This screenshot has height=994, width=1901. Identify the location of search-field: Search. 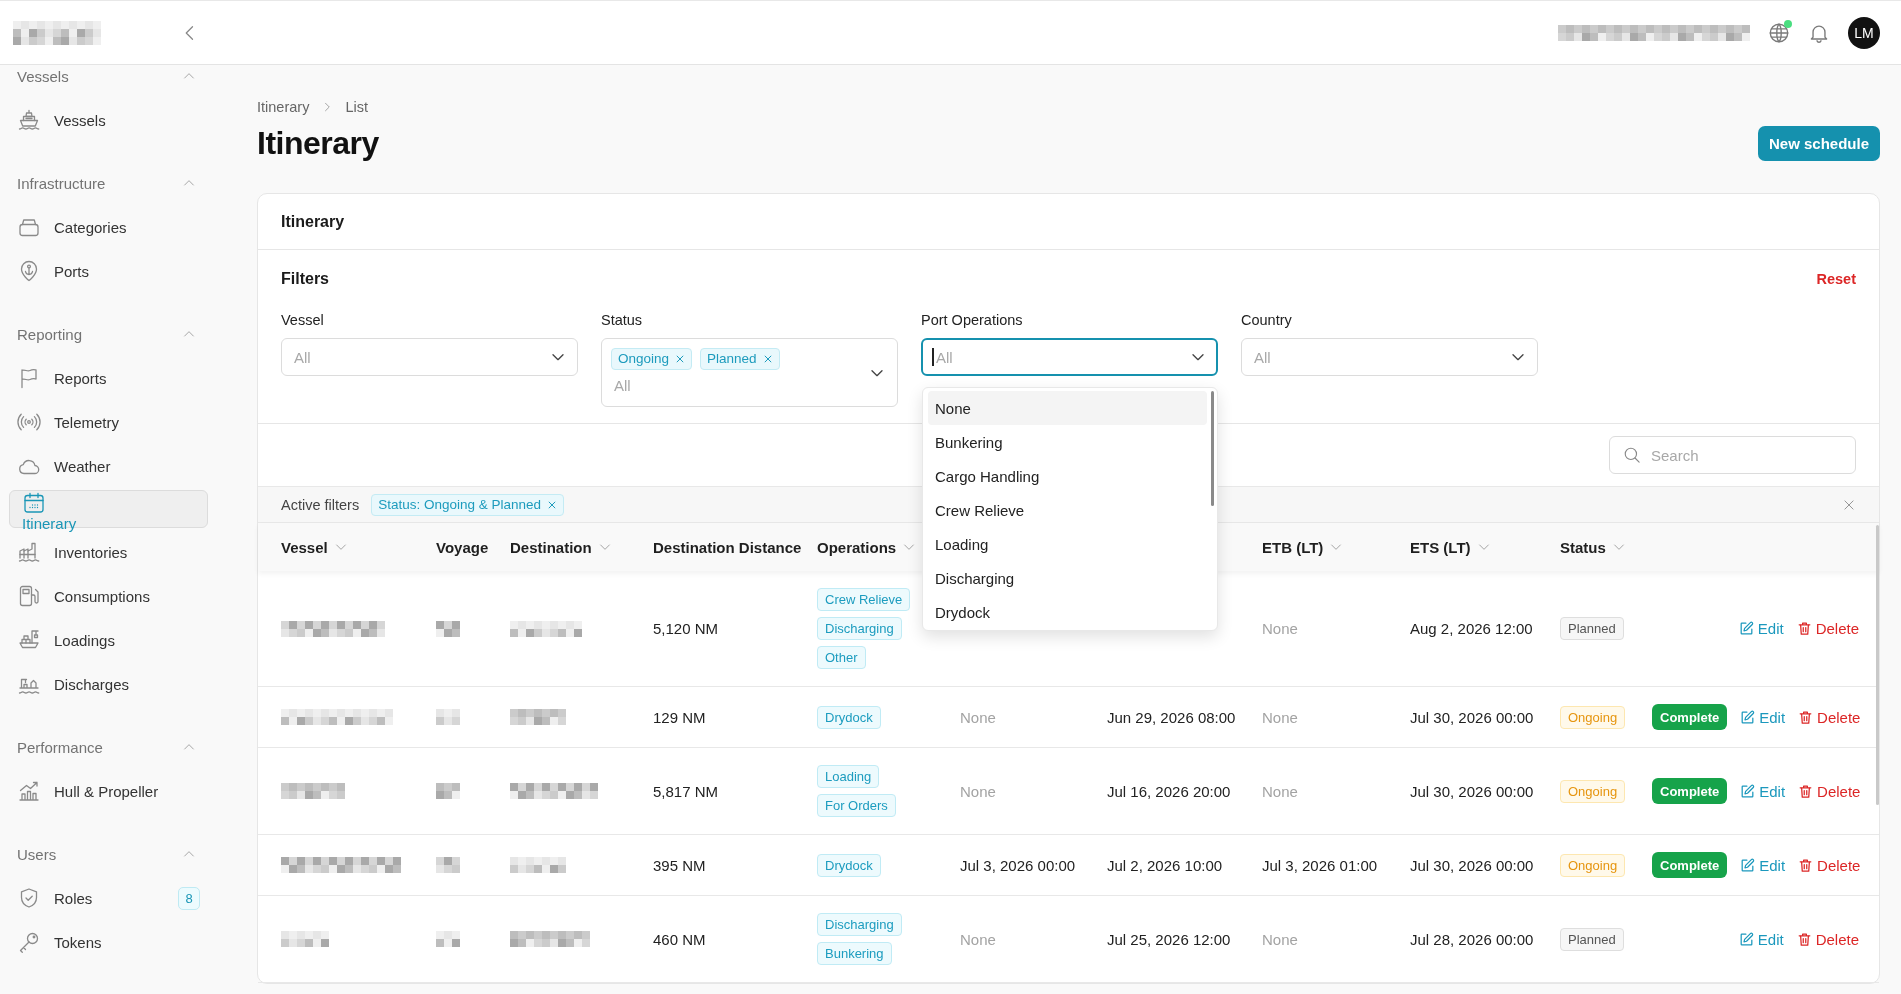
(1732, 455).